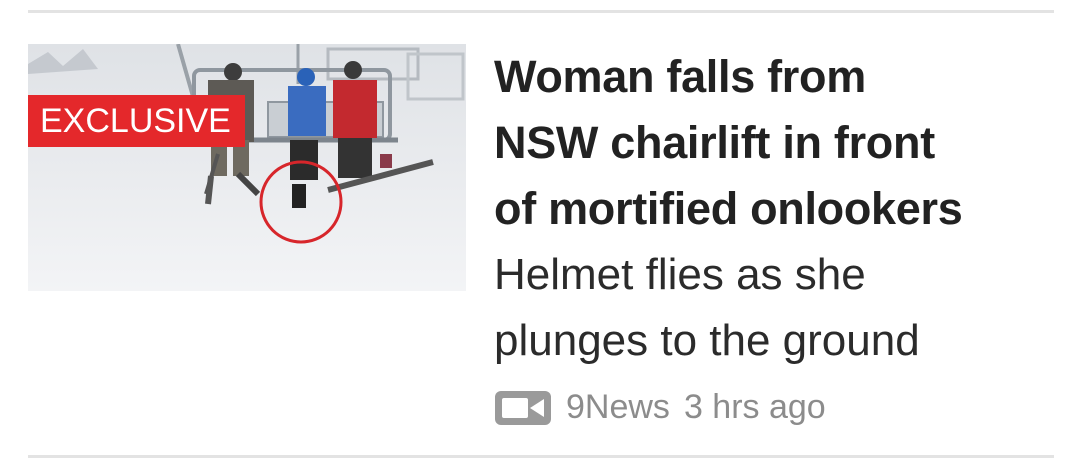 This screenshot has width=1080, height=474. I want to click on video-camera-icon, so click(523, 407).